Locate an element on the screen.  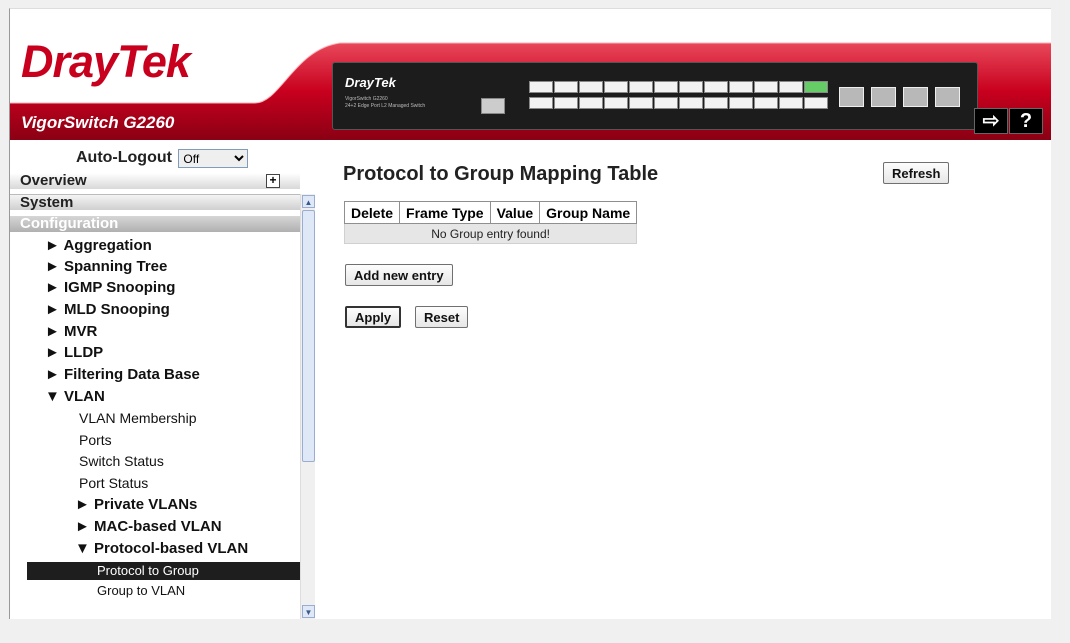
logout-icon: ⇨ is located at coordinates (991, 121).